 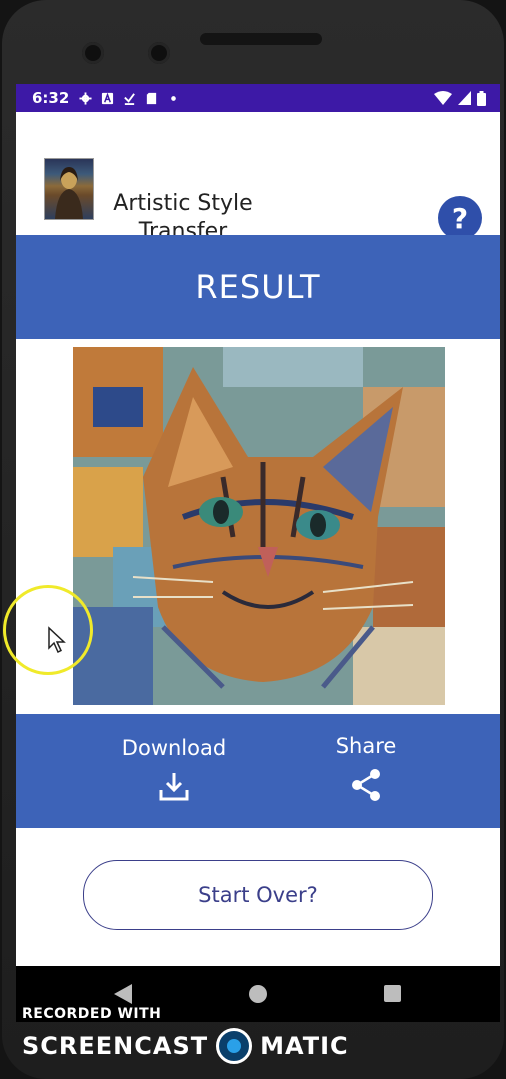 I want to click on watermark-caption: RECORDED WITH, so click(x=92, y=1014).